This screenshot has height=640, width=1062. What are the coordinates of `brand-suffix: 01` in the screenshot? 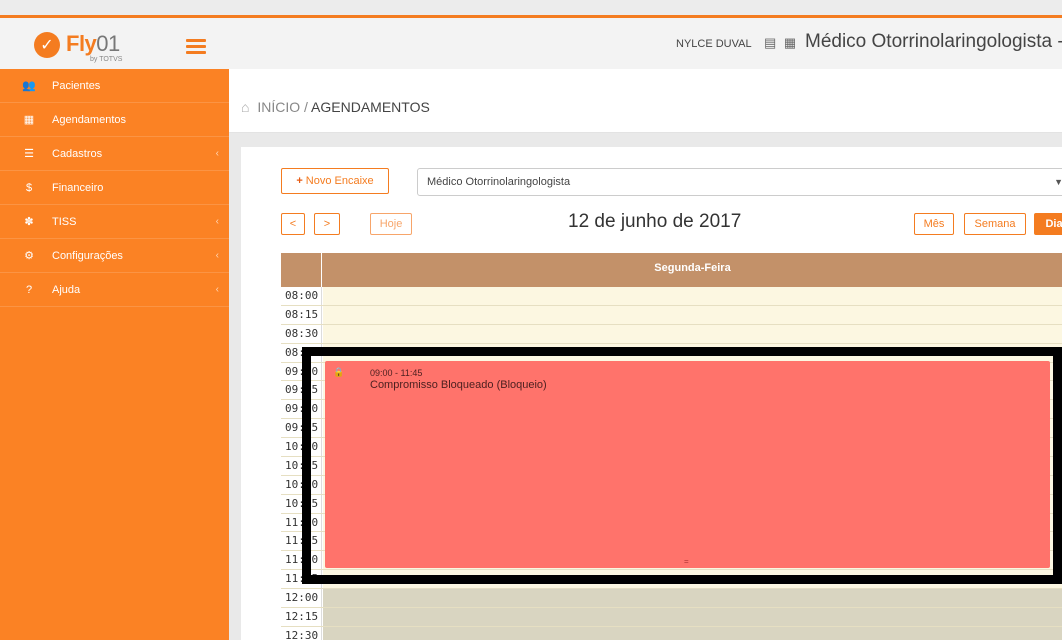 It's located at (108, 43).